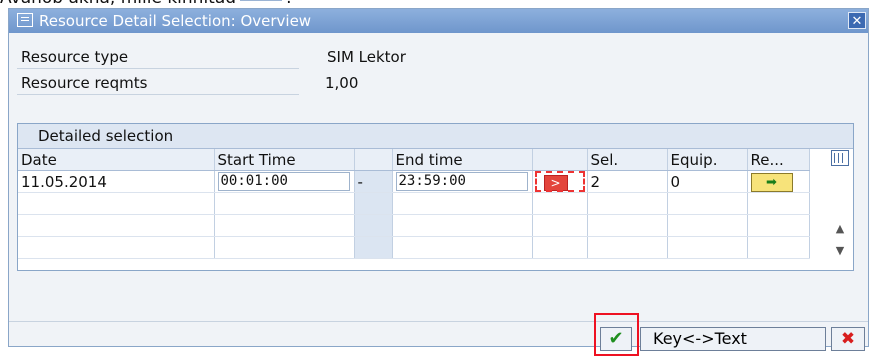 Image resolution: width=875 pixels, height=356 pixels. Describe the element at coordinates (627, 160) in the screenshot. I see `col-sel: Sel.` at that location.